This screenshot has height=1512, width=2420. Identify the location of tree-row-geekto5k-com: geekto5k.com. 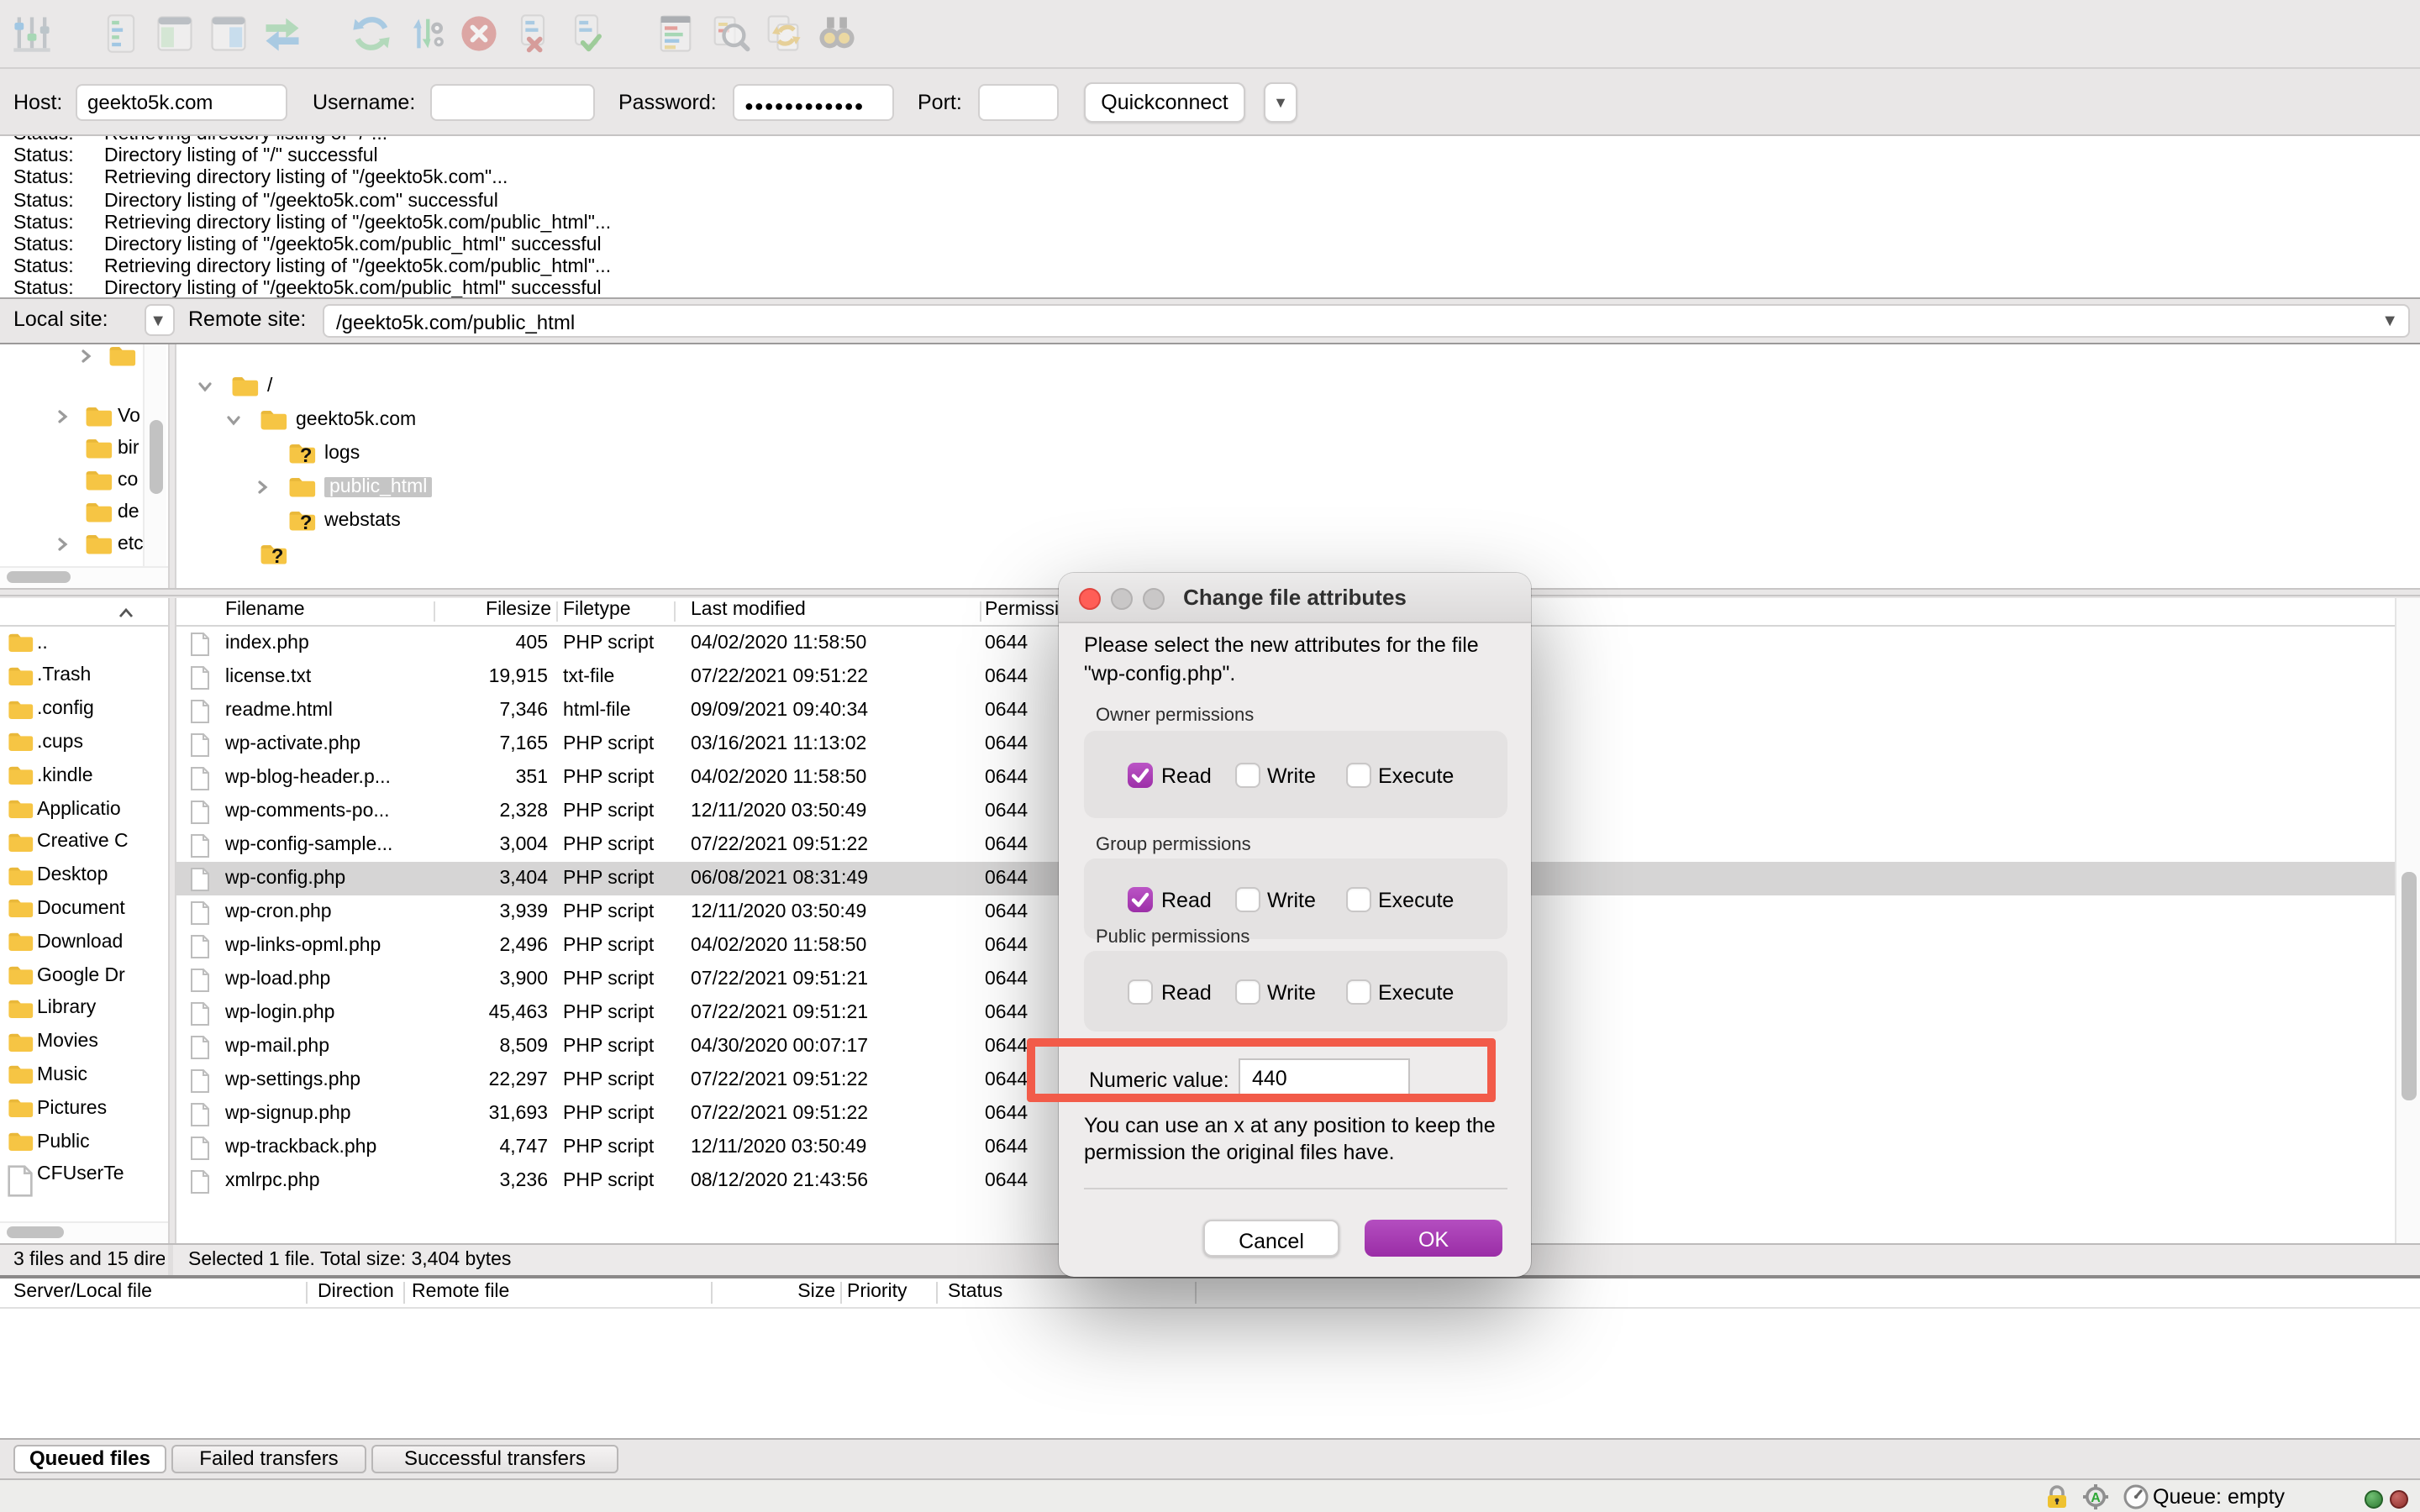
(1298, 420).